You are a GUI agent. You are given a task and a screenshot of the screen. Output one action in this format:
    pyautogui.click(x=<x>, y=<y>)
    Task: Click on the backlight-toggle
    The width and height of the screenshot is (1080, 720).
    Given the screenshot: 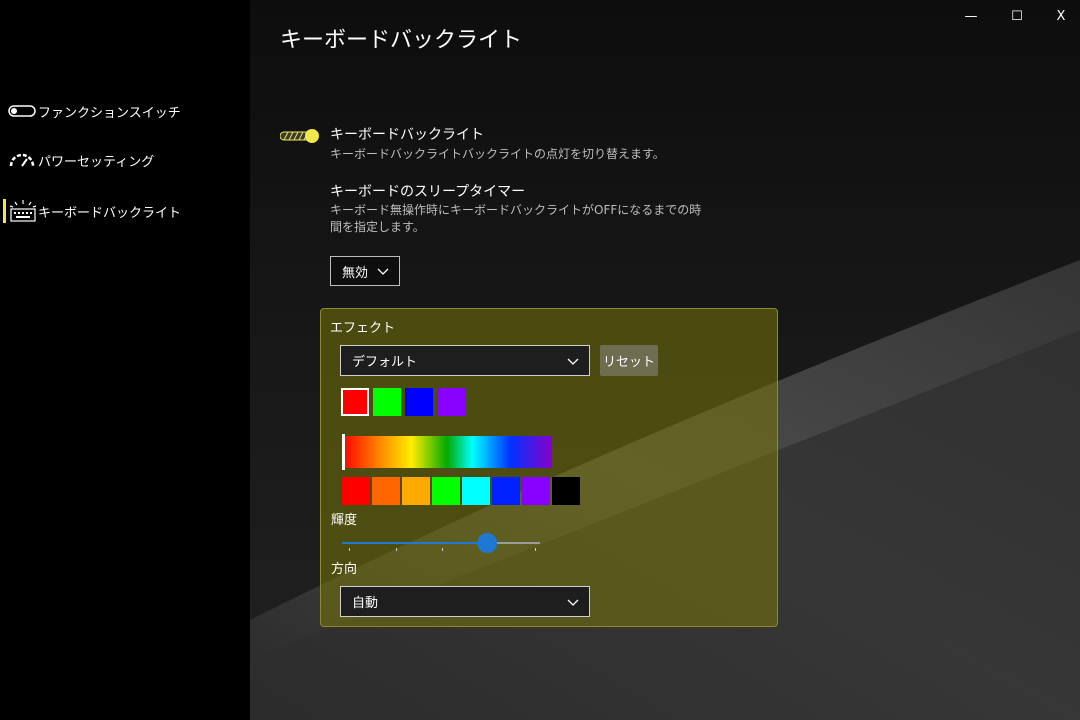 What is the action you would take?
    pyautogui.click(x=299, y=136)
    